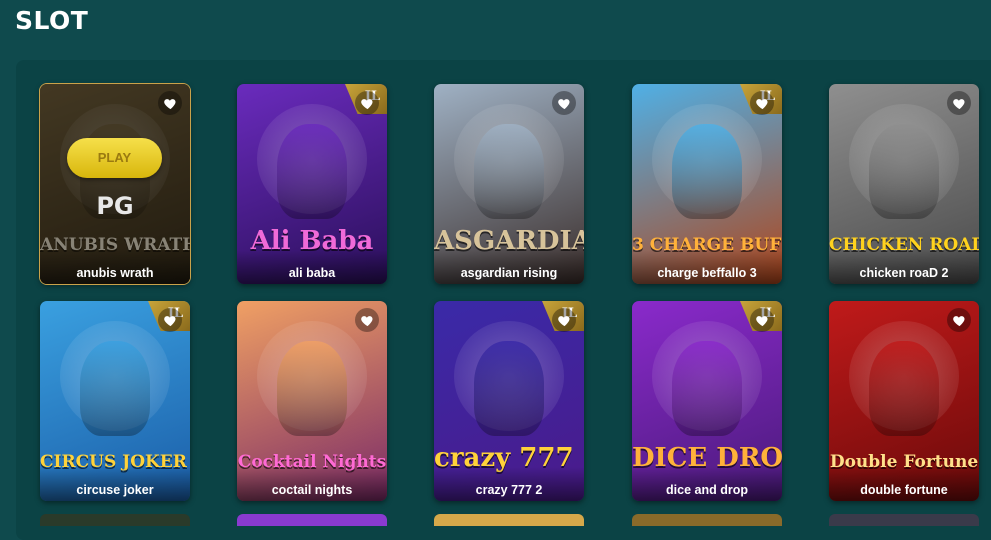 The image size is (991, 540). I want to click on game-name: double fortune, so click(904, 484).